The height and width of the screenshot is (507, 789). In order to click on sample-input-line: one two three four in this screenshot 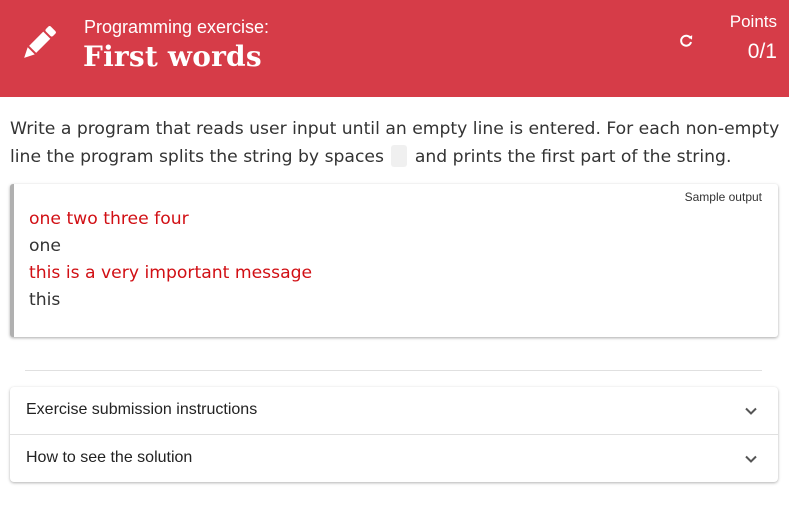, I will do `click(109, 219)`.